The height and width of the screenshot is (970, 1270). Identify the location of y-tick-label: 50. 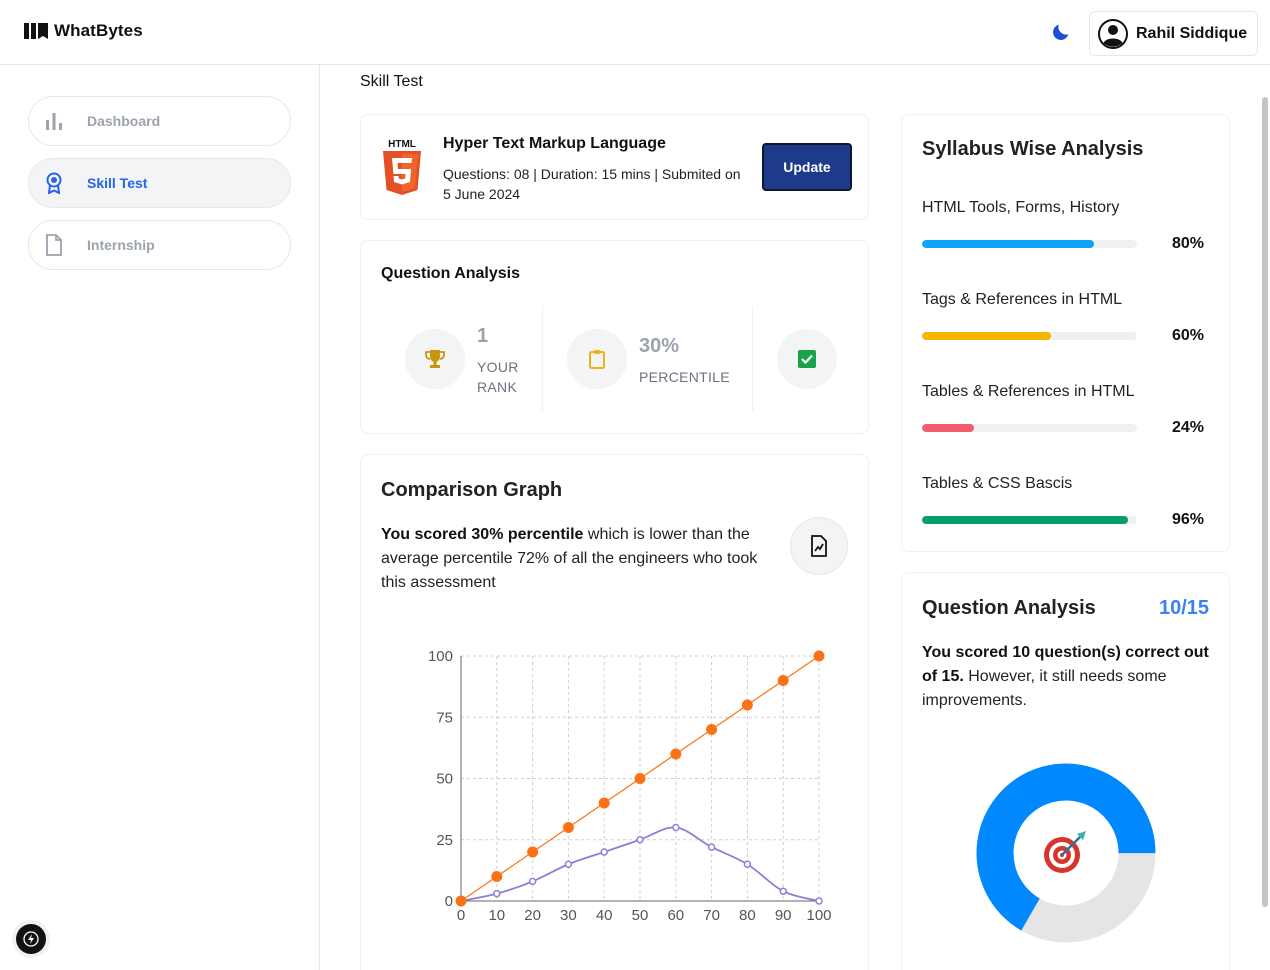
(444, 779).